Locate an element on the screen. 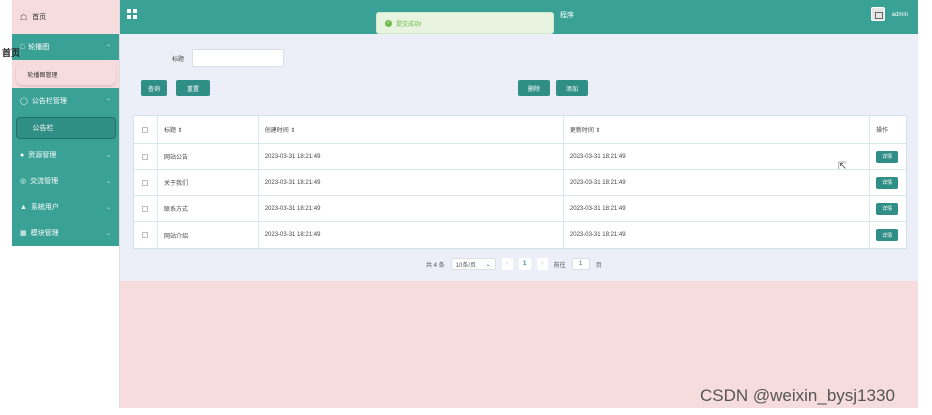 Image resolution: width=932 pixels, height=415 pixels. sidebar-sub-wrap: 公告栏 is located at coordinates (65, 128).